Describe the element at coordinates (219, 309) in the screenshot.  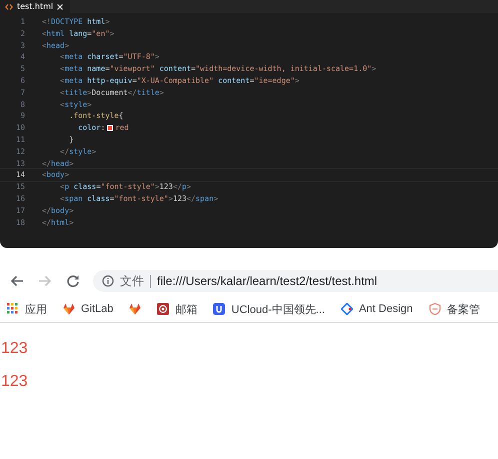
I see `letter-u-icon` at that location.